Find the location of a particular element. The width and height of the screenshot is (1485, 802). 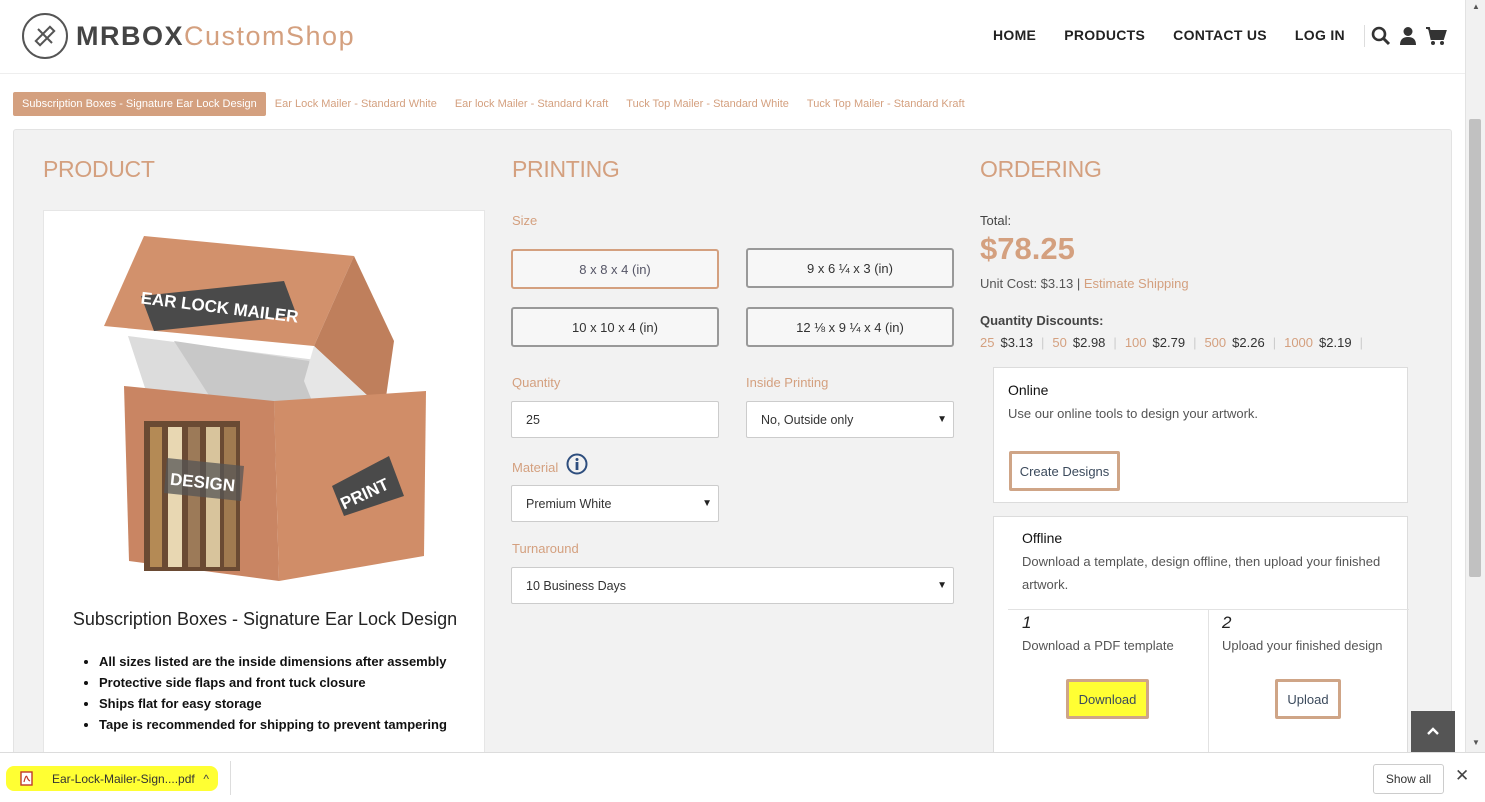

quantity-input: 25 is located at coordinates (615, 419).